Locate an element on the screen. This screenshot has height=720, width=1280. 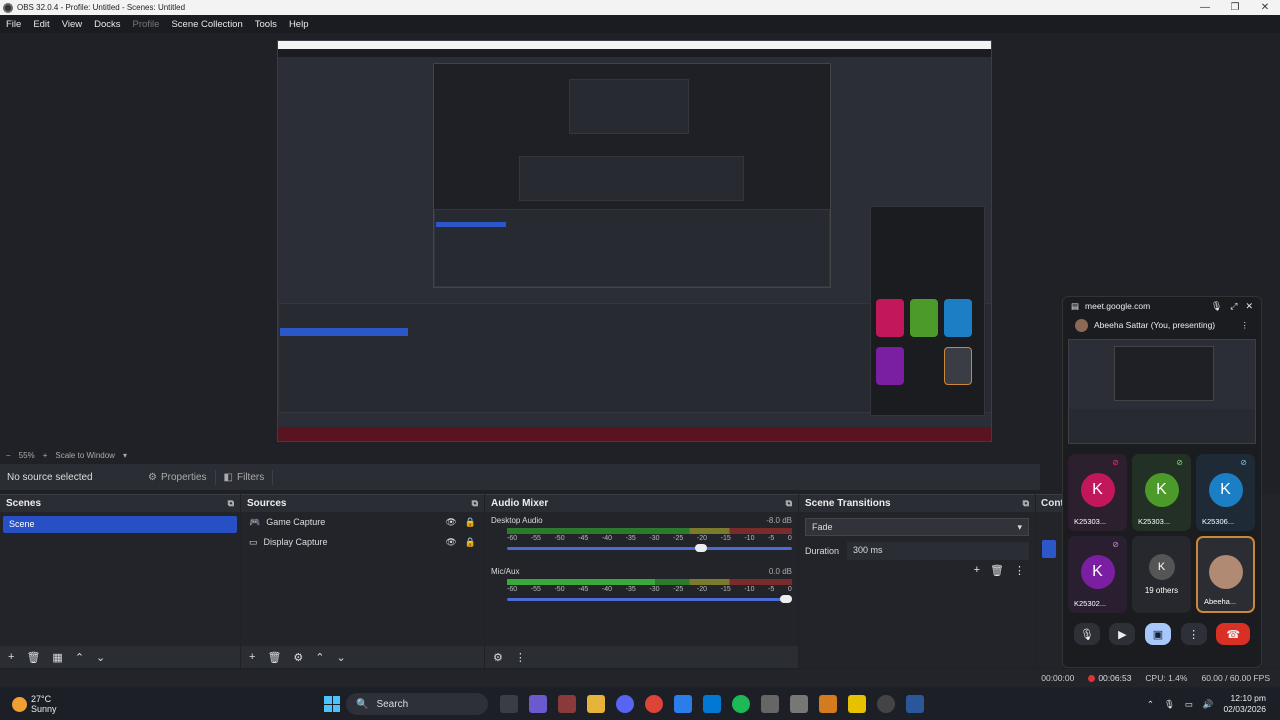
add-scene-button: + is located at coordinates (11, 657).